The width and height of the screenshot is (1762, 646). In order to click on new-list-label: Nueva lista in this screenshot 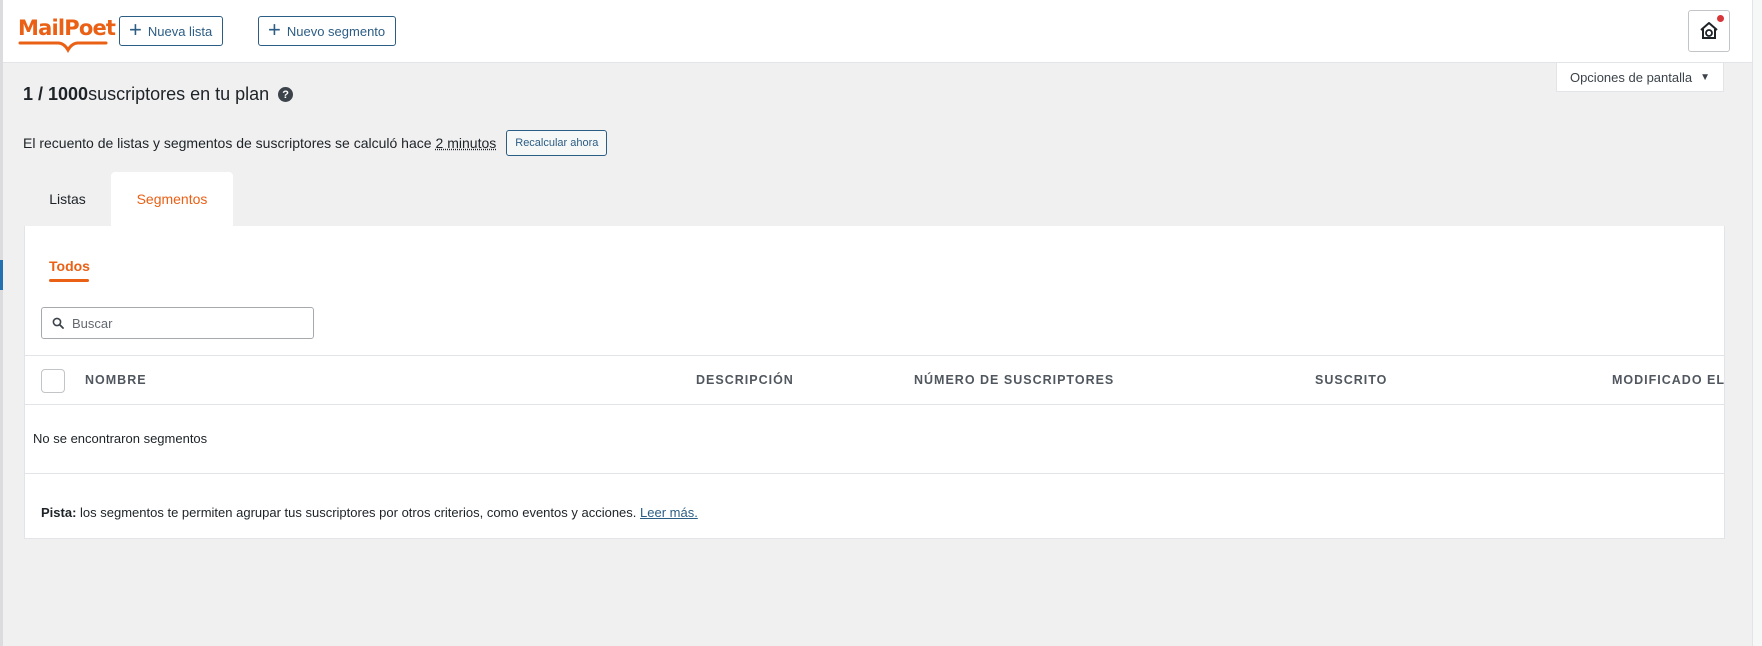, I will do `click(180, 31)`.